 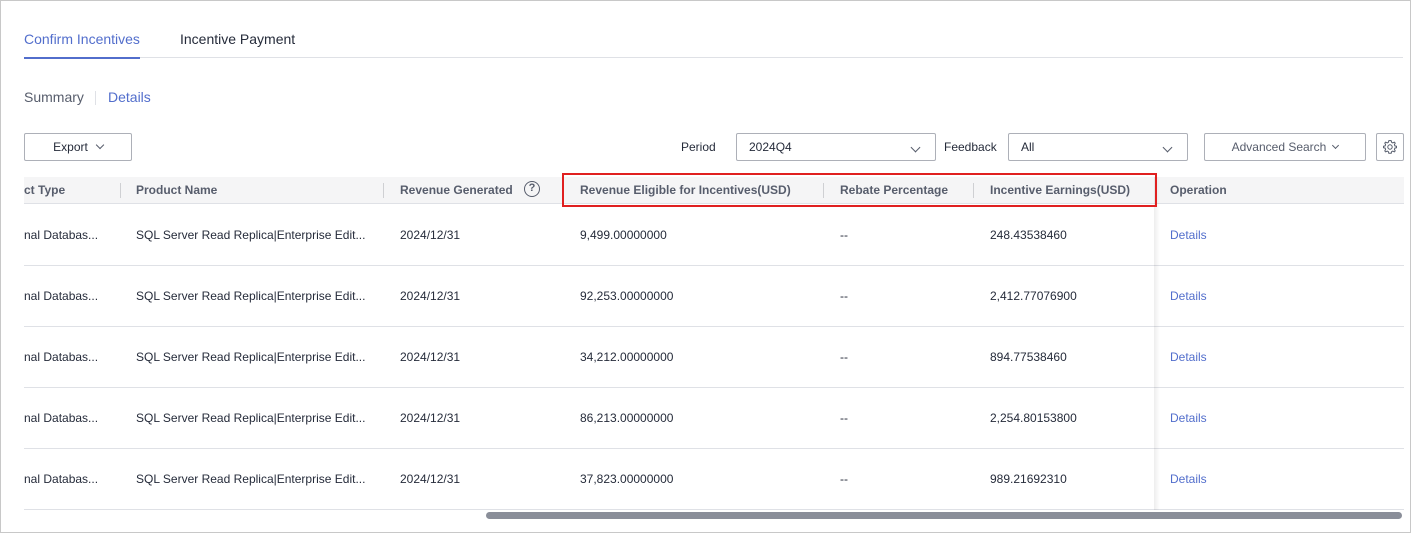 I want to click on feedback-value: All, so click(x=1028, y=147).